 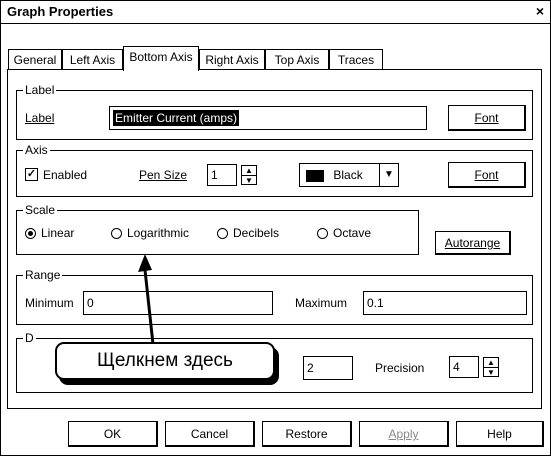 I want to click on annotation-callout: Щелкнем здесь, so click(x=165, y=361).